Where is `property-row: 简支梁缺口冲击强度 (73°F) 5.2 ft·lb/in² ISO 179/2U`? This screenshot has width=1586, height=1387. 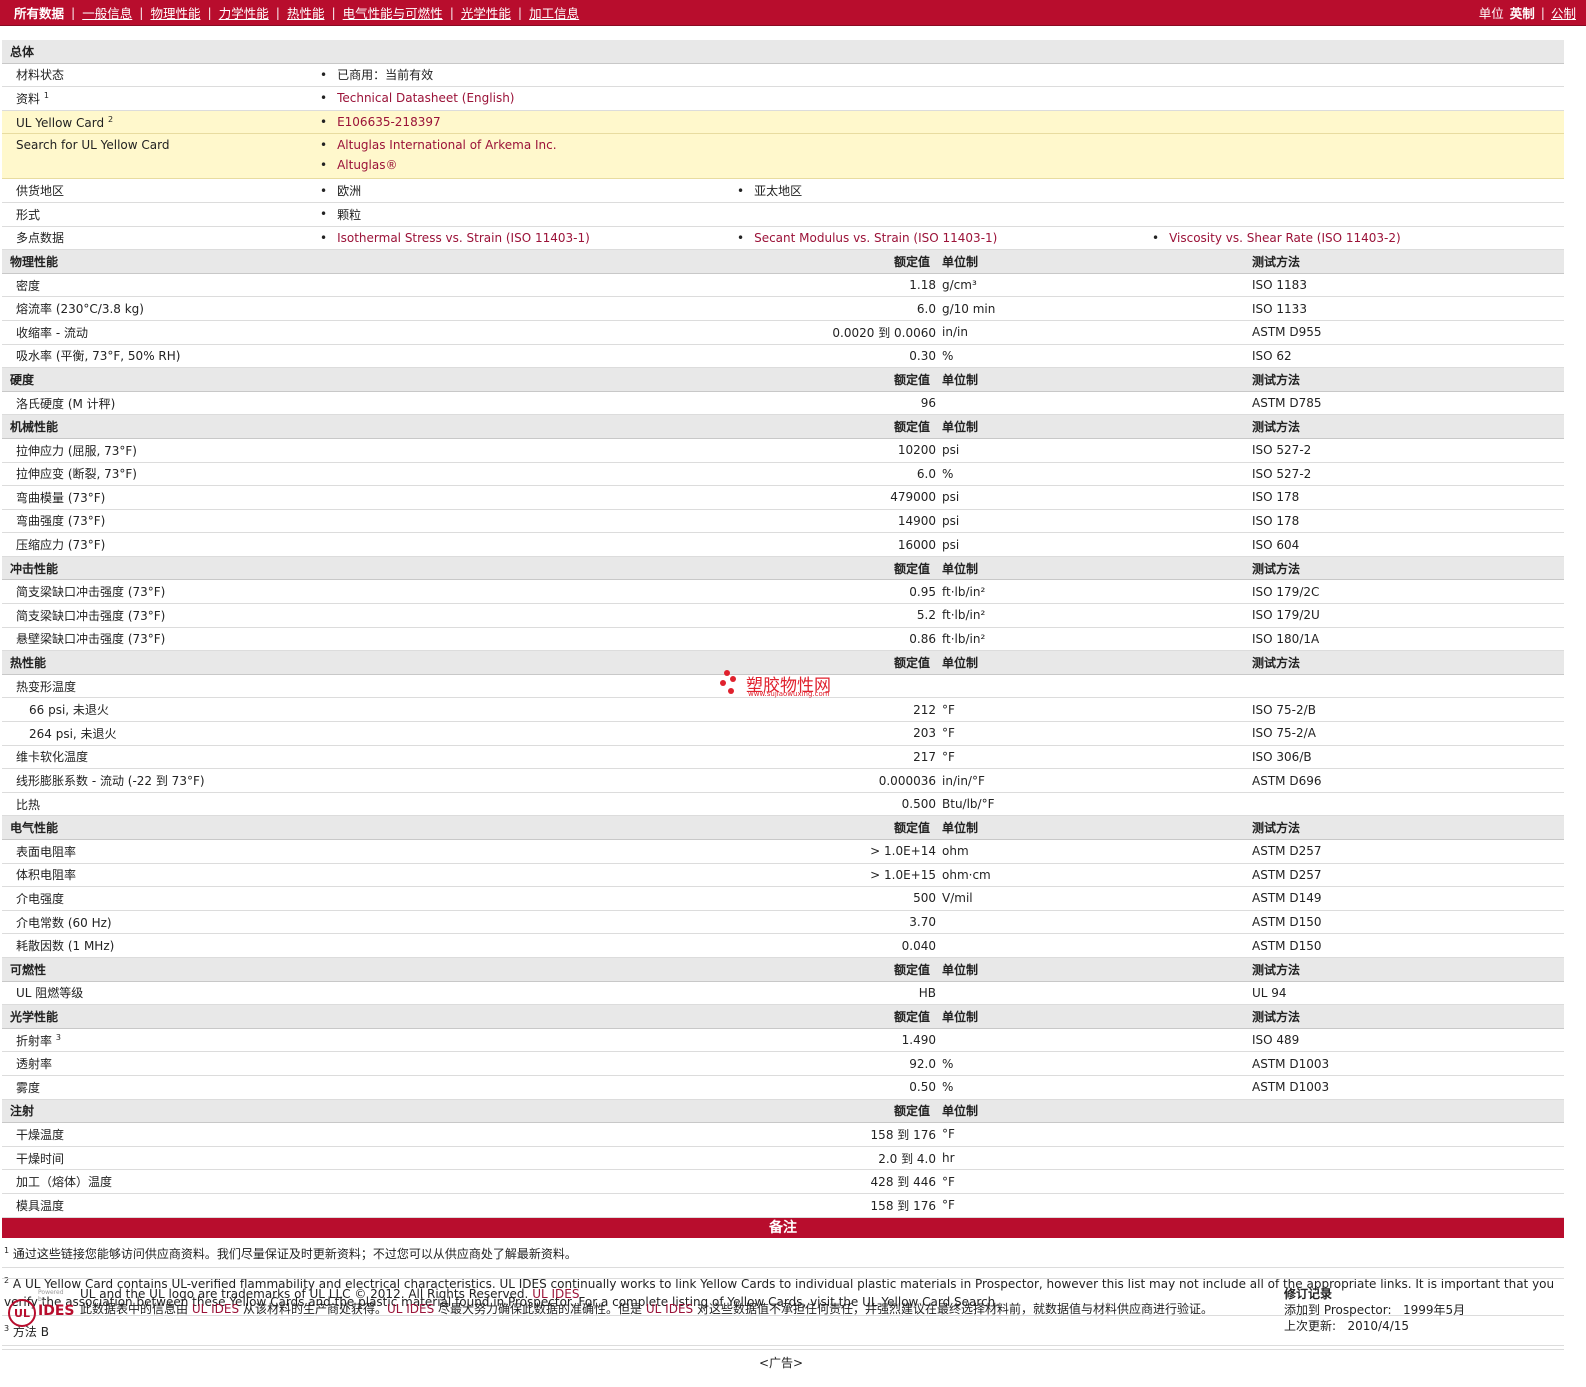
property-row: 简支梁缺口冲击强度 (73°F) 5.2 ft·lb/in² ISO 179/2U is located at coordinates (783, 616).